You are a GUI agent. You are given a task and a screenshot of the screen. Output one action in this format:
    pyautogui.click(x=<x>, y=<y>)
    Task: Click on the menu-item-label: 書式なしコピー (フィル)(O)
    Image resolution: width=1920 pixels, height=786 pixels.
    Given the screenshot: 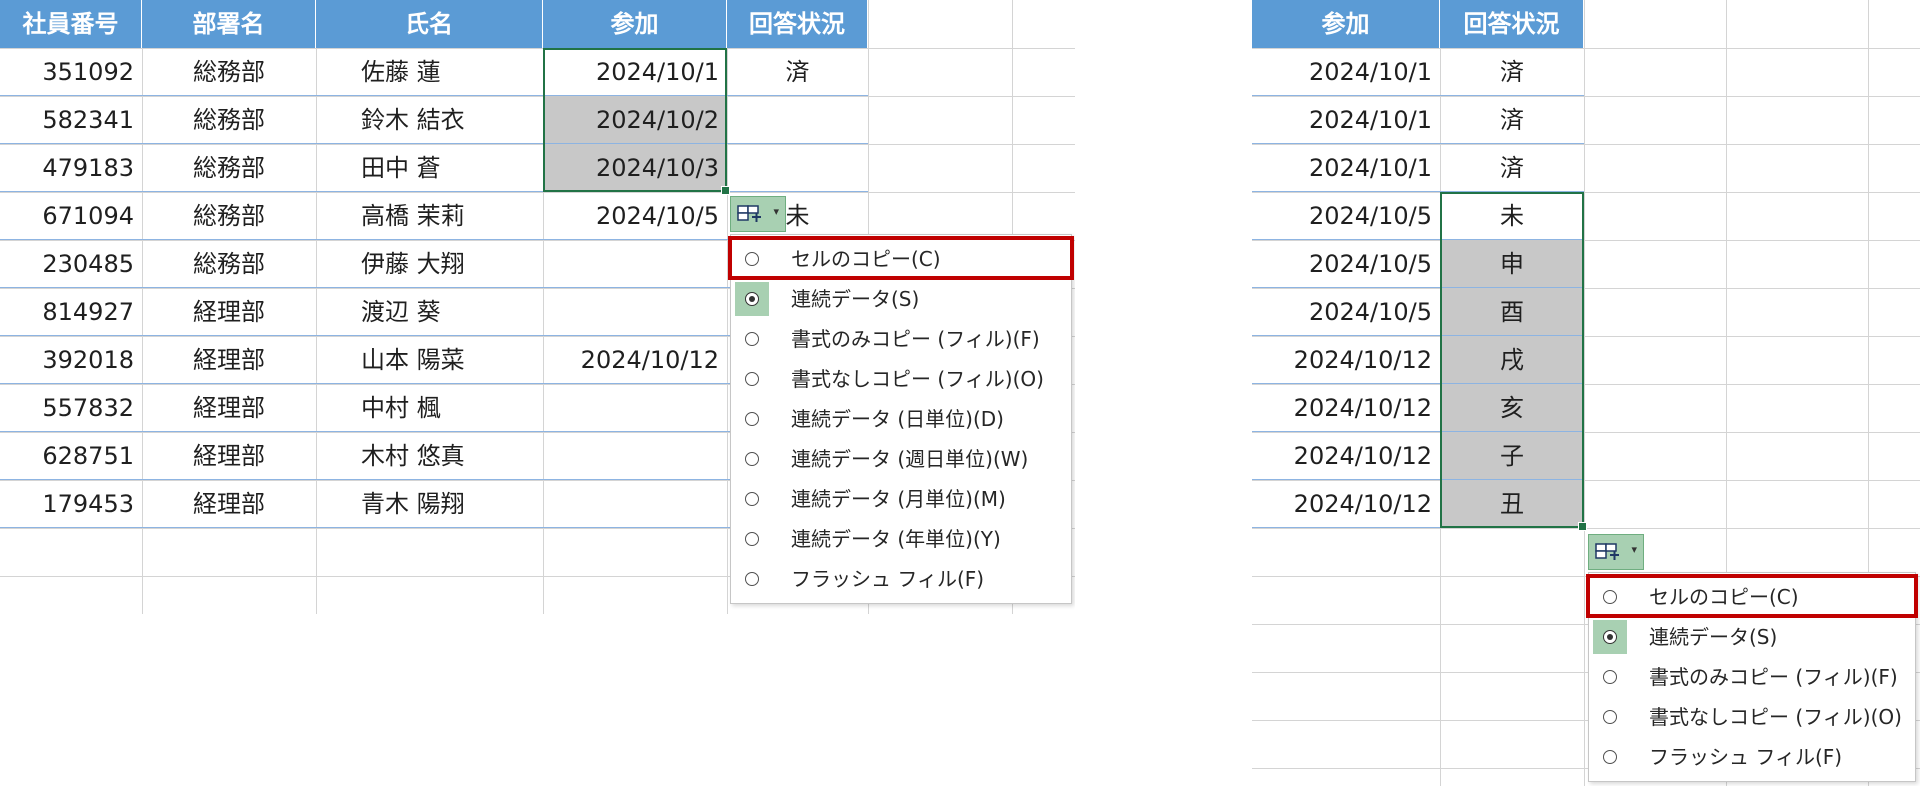 What is the action you would take?
    pyautogui.click(x=1775, y=717)
    